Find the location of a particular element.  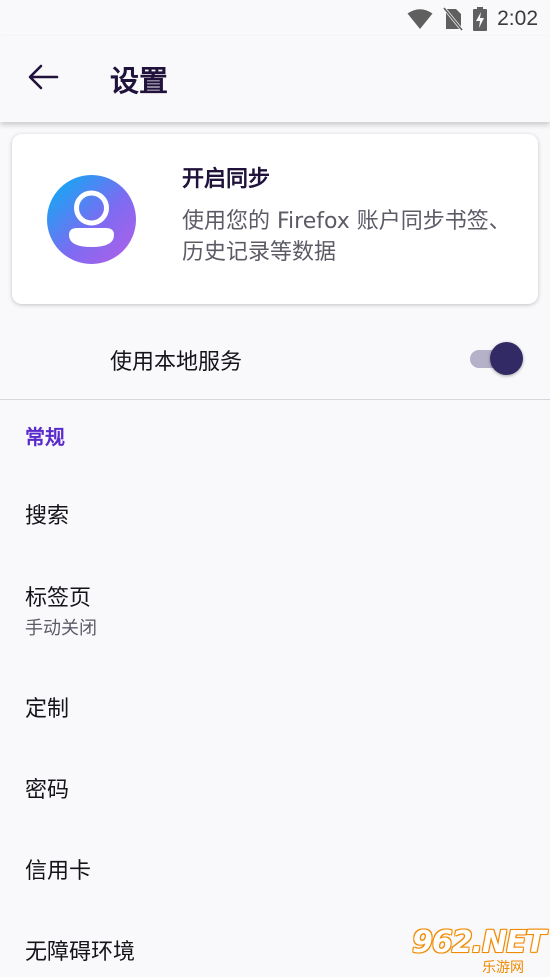

sync-title: 开启同步 is located at coordinates (226, 179).